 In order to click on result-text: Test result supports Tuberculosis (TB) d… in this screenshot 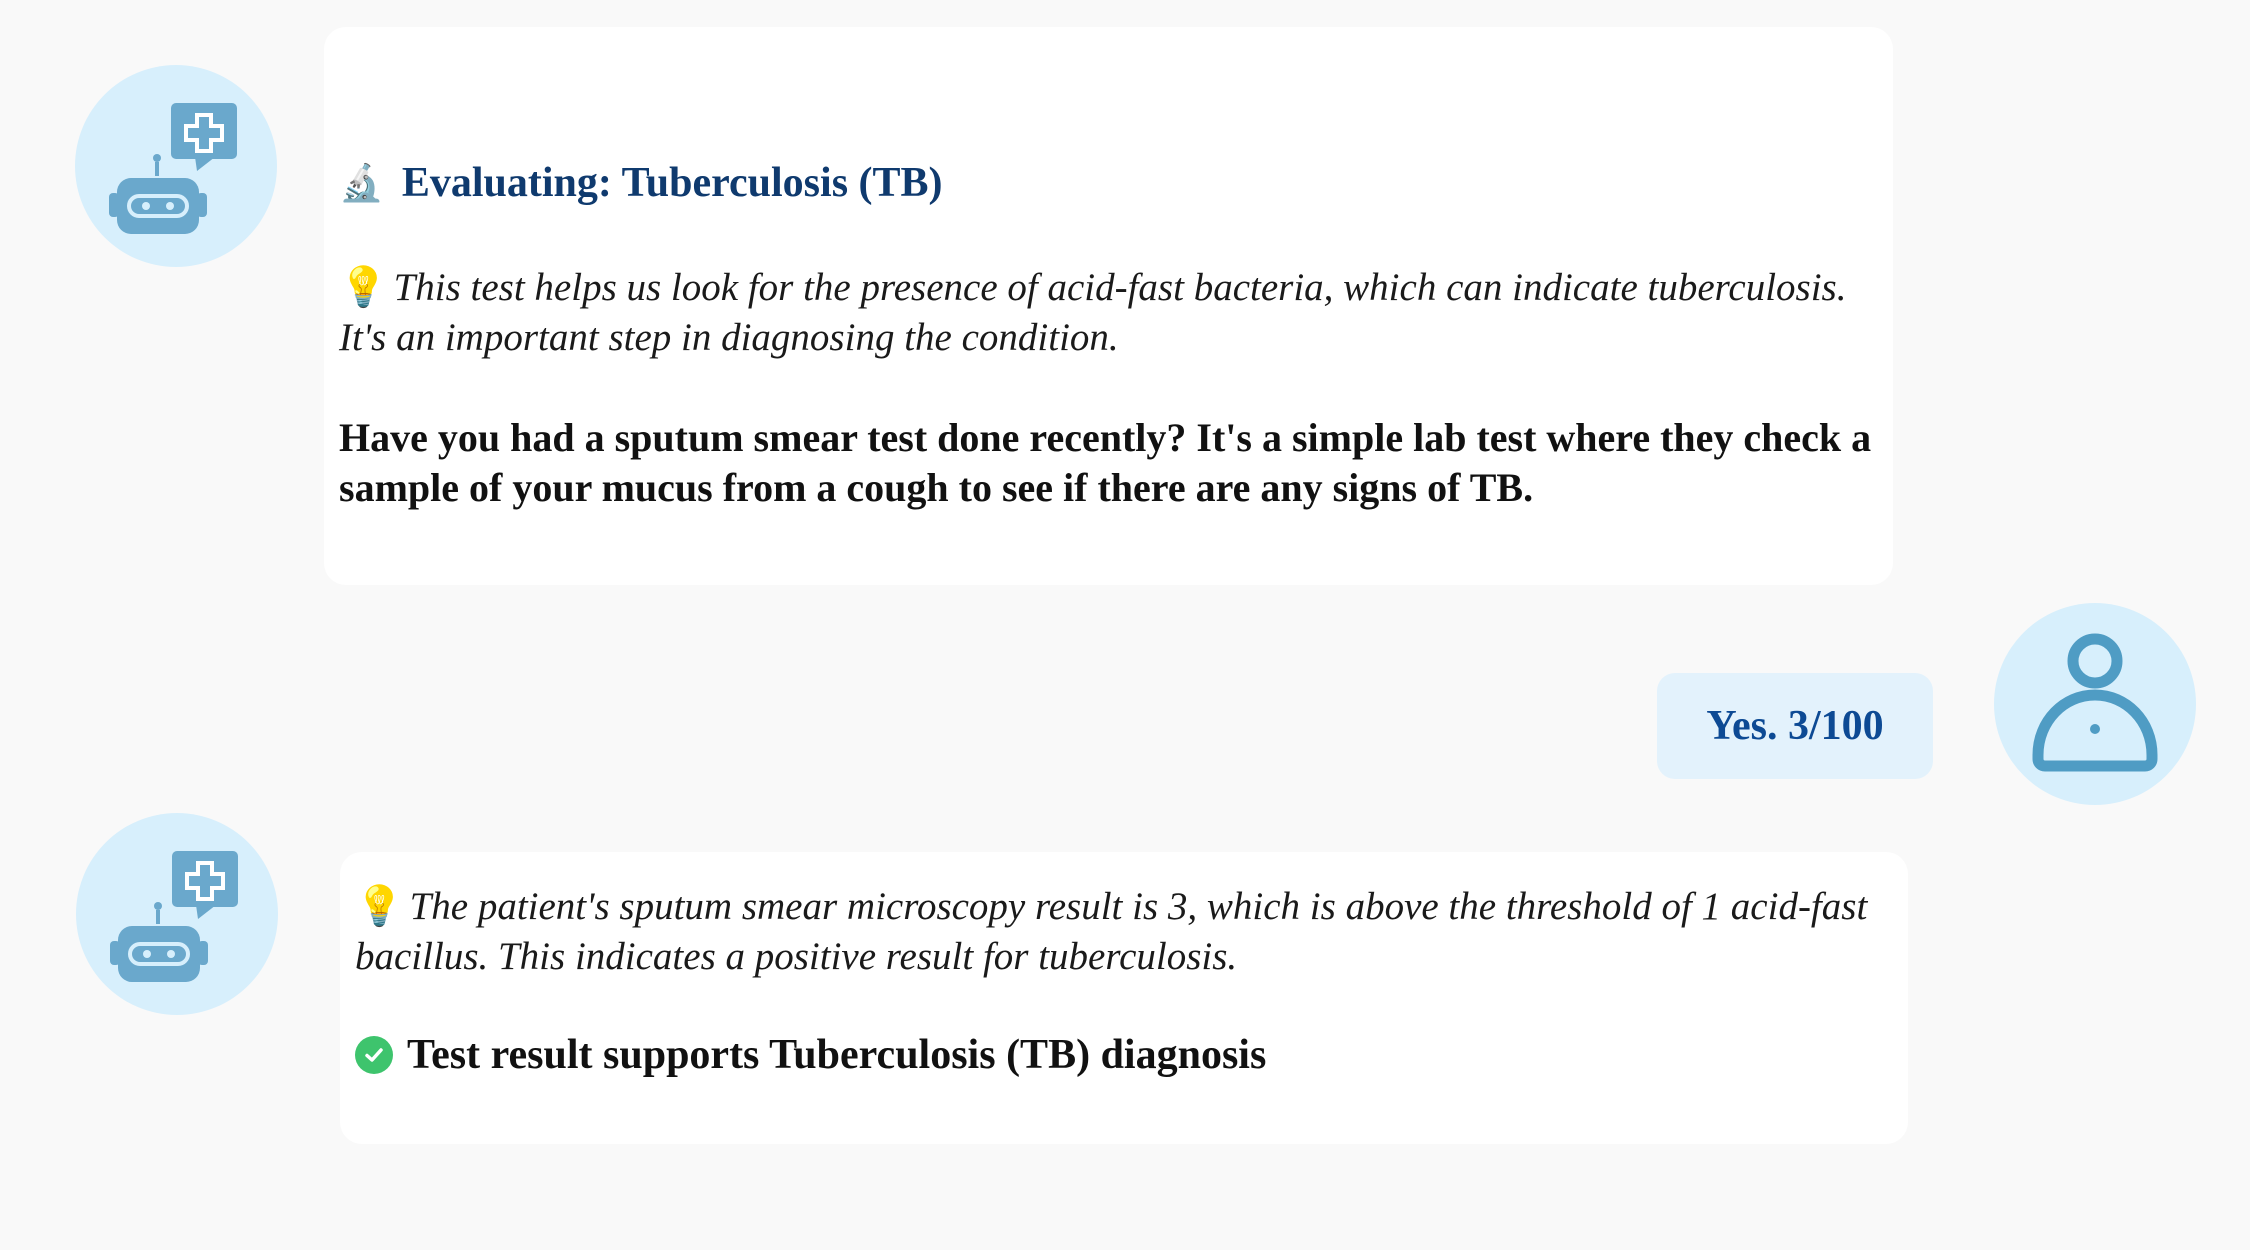, I will do `click(837, 1055)`.